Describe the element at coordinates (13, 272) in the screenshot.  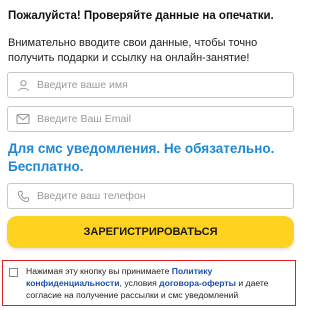
I see `consent-checkbox` at that location.